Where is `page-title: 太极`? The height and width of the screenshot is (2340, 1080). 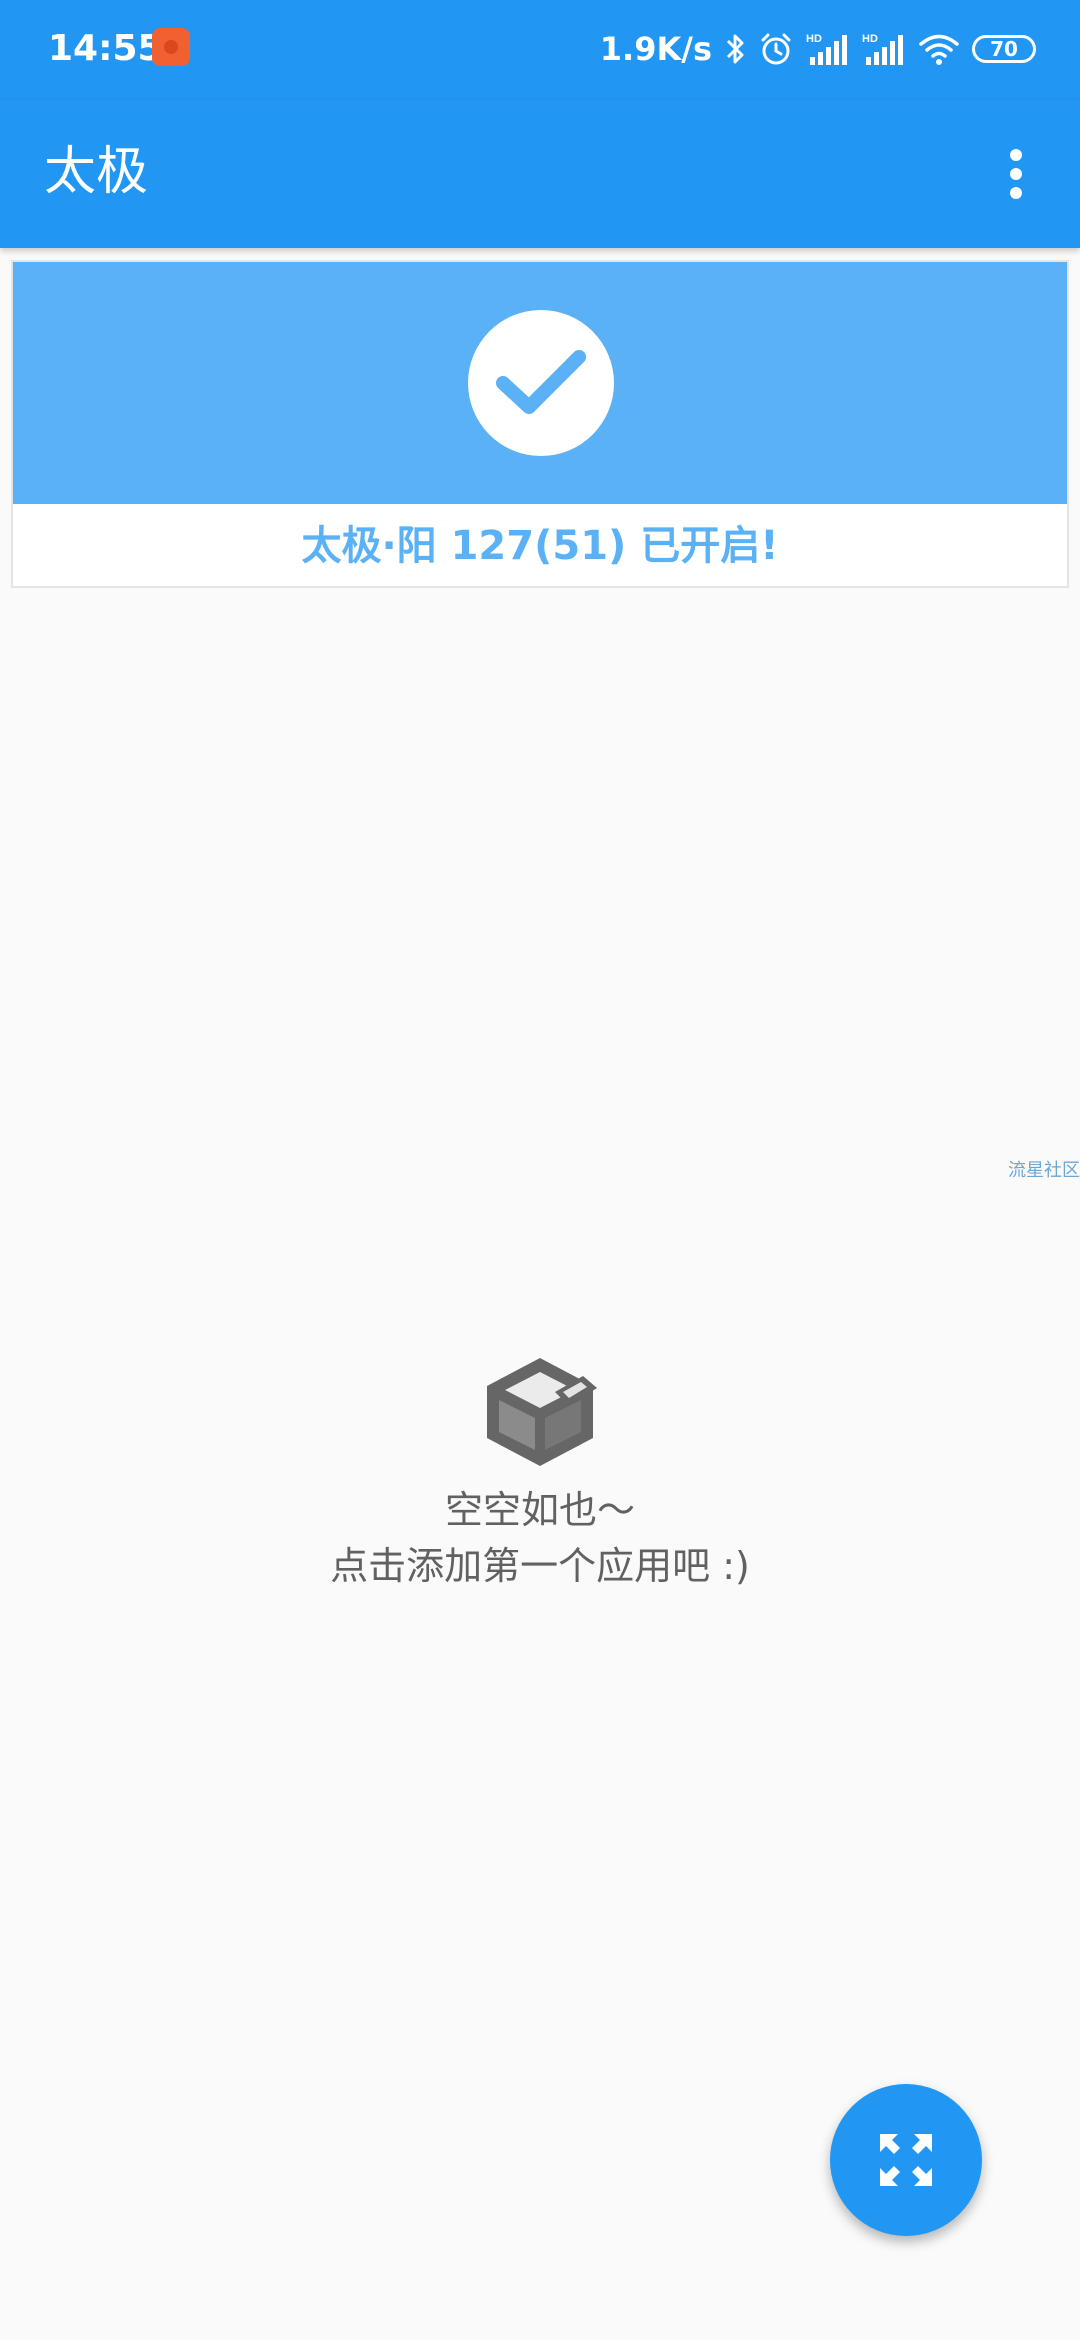
page-title: 太极 is located at coordinates (96, 172).